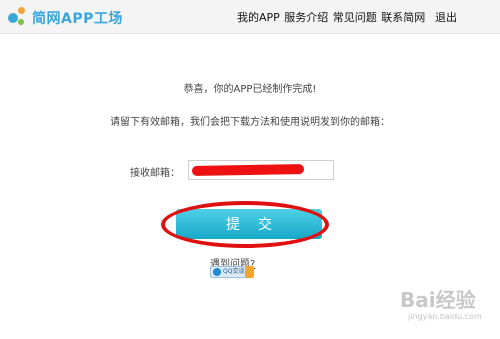 This screenshot has height=339, width=500. Describe the element at coordinates (258, 17) in the screenshot. I see `nav-my-app: 我的APP` at that location.